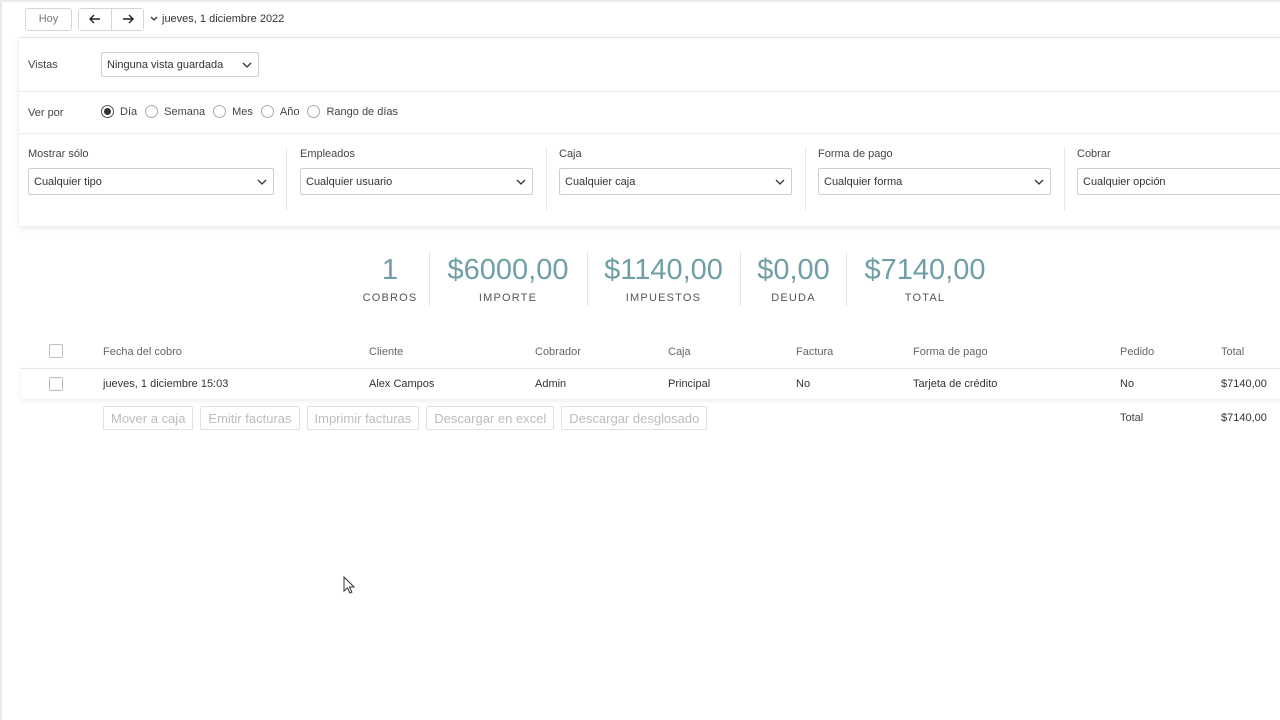 Image resolution: width=1280 pixels, height=720 pixels. I want to click on date-toolbar: Hoy jueves, 1 diciembre 2022, so click(154, 19).